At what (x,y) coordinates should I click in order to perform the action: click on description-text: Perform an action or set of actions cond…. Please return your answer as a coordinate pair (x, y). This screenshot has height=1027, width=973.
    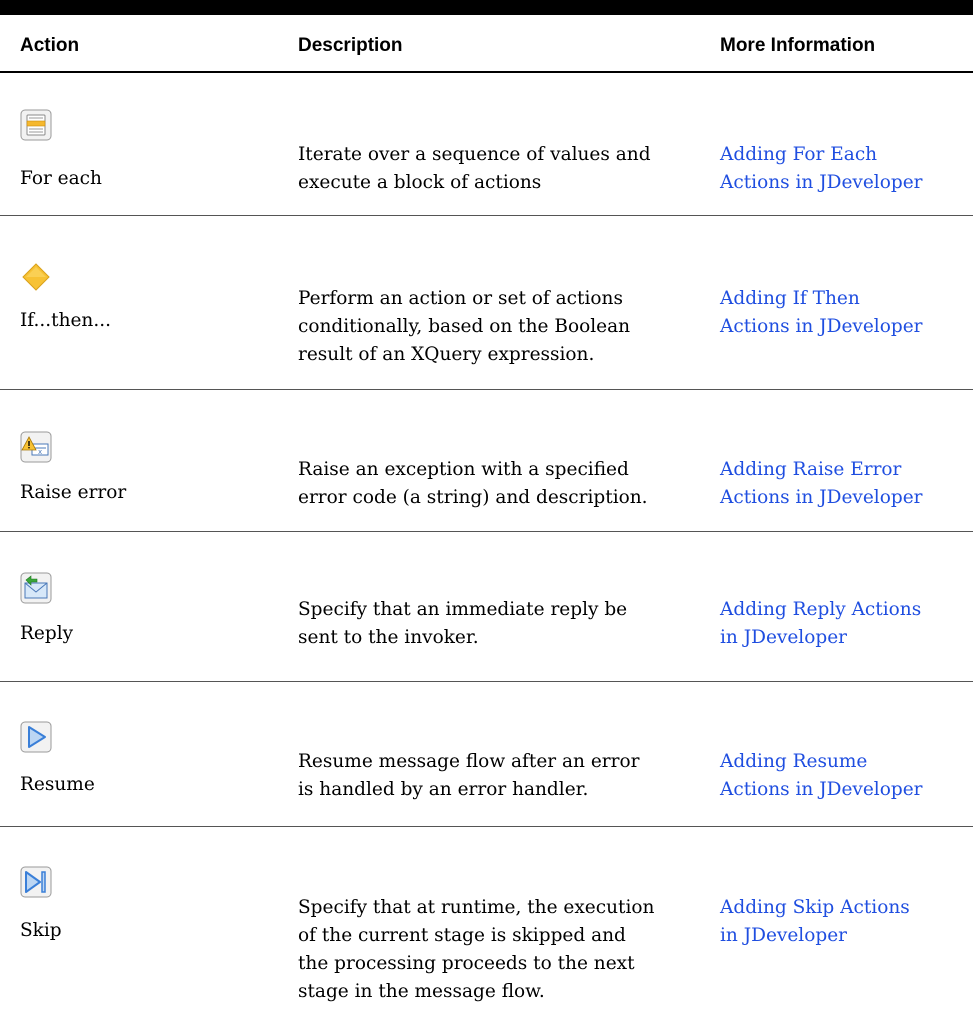
    Looking at the image, I should click on (464, 326).